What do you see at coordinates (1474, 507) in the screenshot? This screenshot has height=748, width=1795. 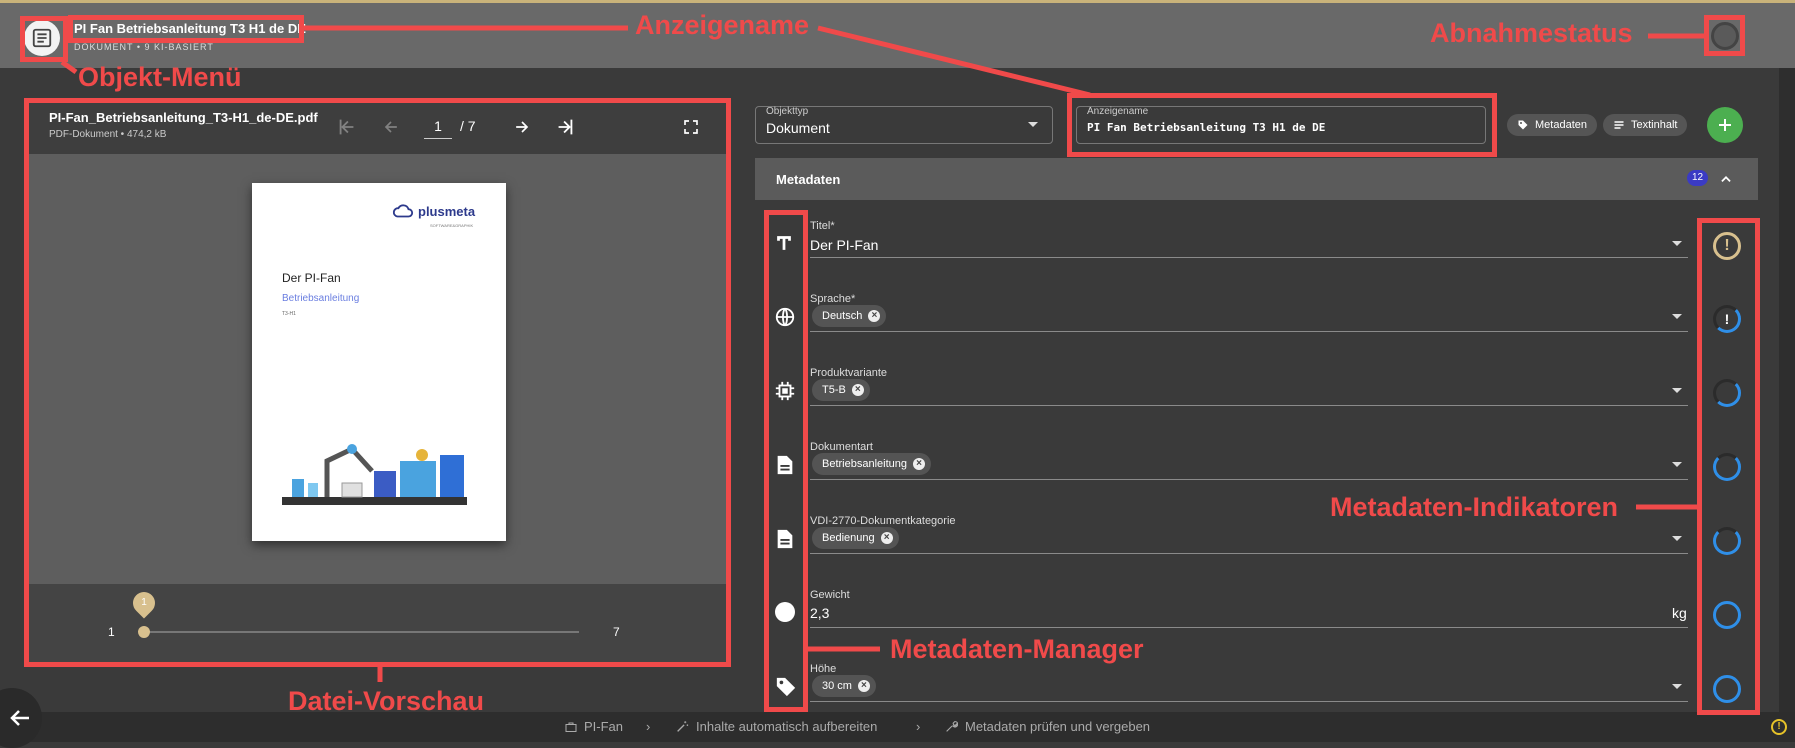 I see `annotation-label-metadaten-indikatoren: Metadaten-Indikatoren` at bounding box center [1474, 507].